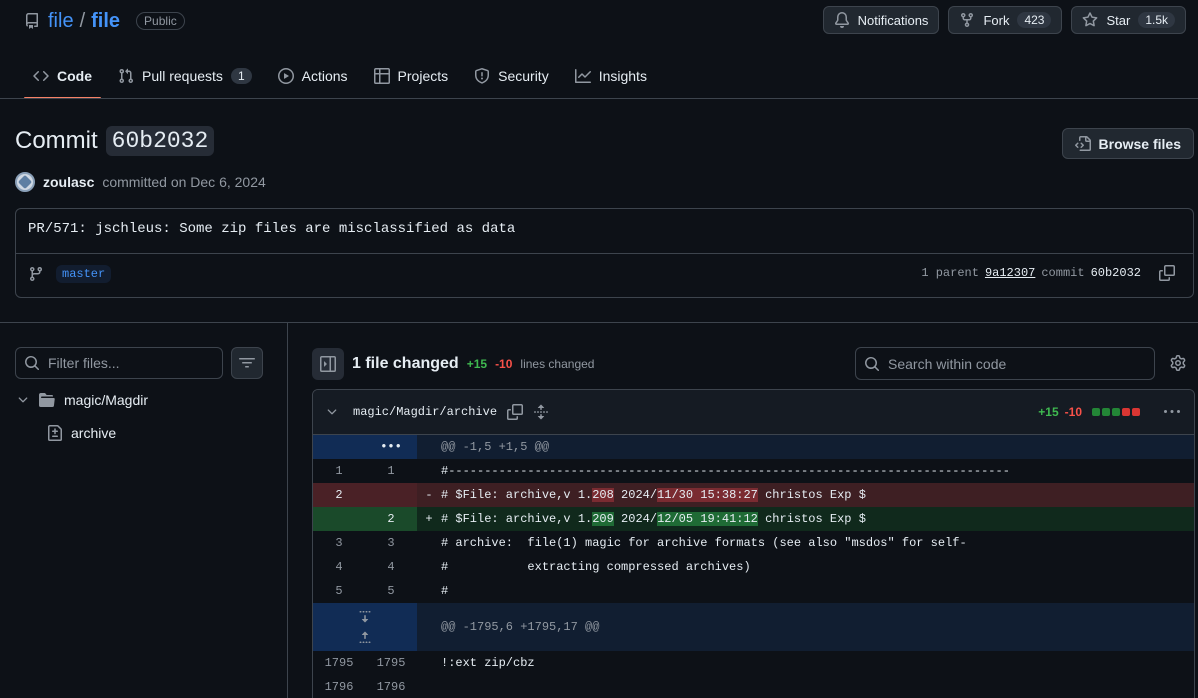 The width and height of the screenshot is (1198, 698). What do you see at coordinates (1126, 412) in the screenshot?
I see `diffstat-del-block` at bounding box center [1126, 412].